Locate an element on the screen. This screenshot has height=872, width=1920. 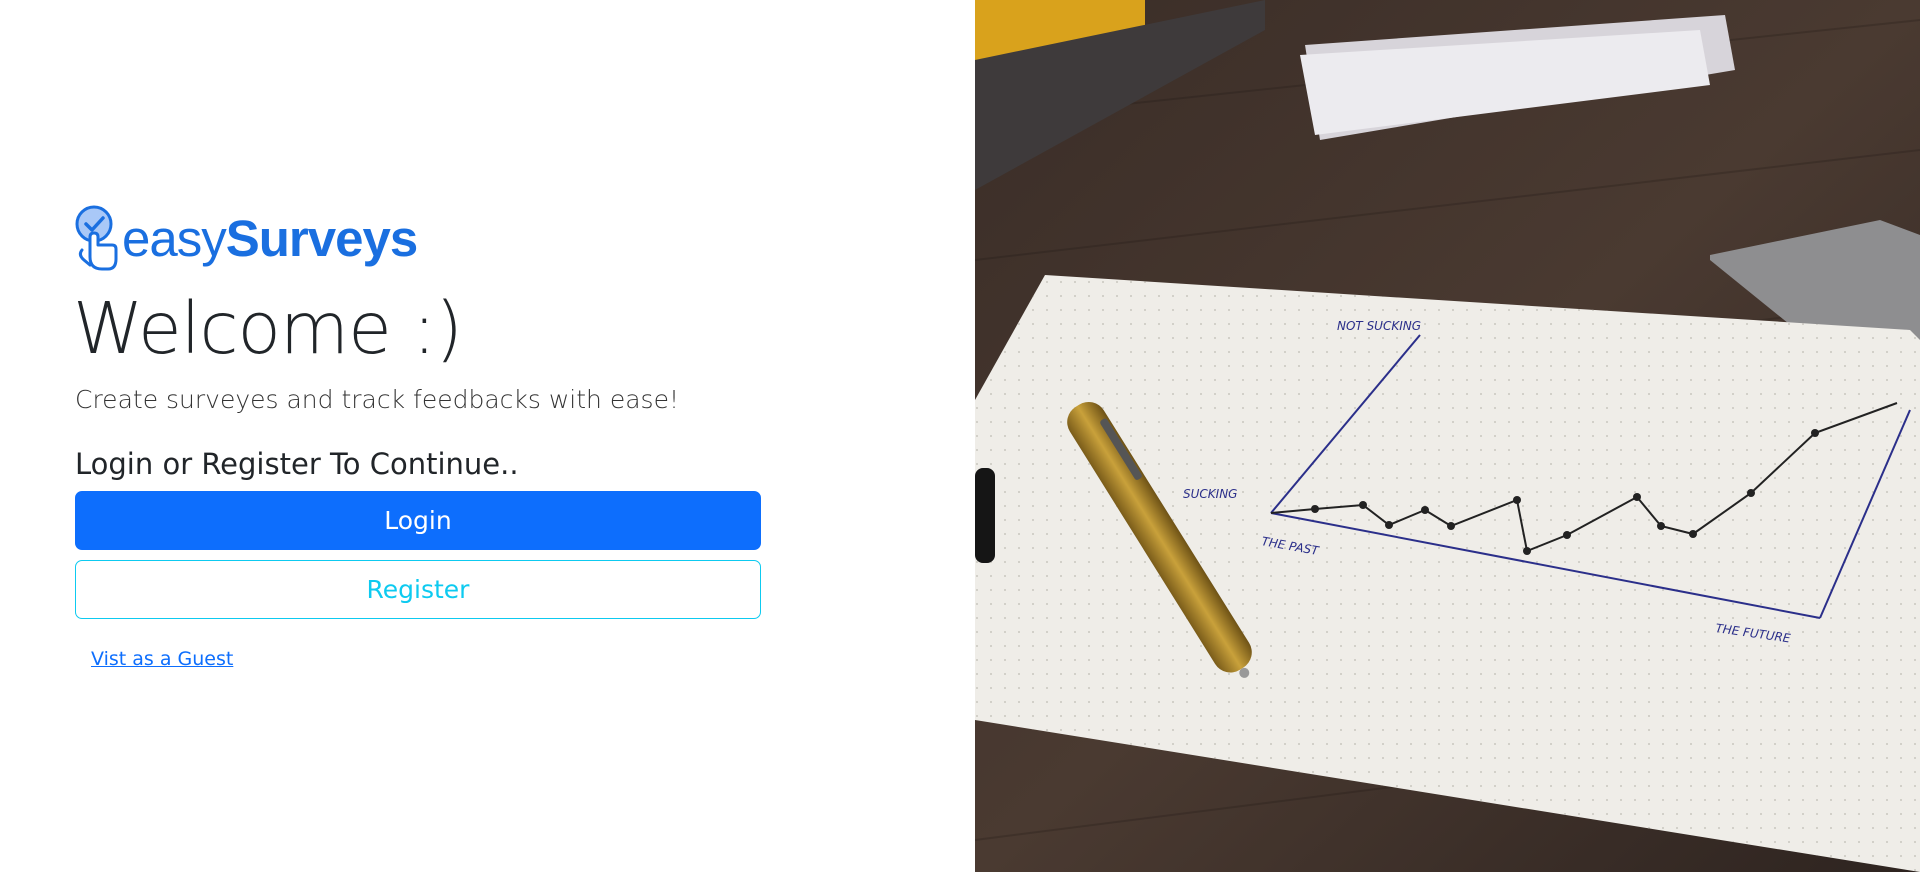
welcome-heading: Welcome :) is located at coordinates (268, 328).